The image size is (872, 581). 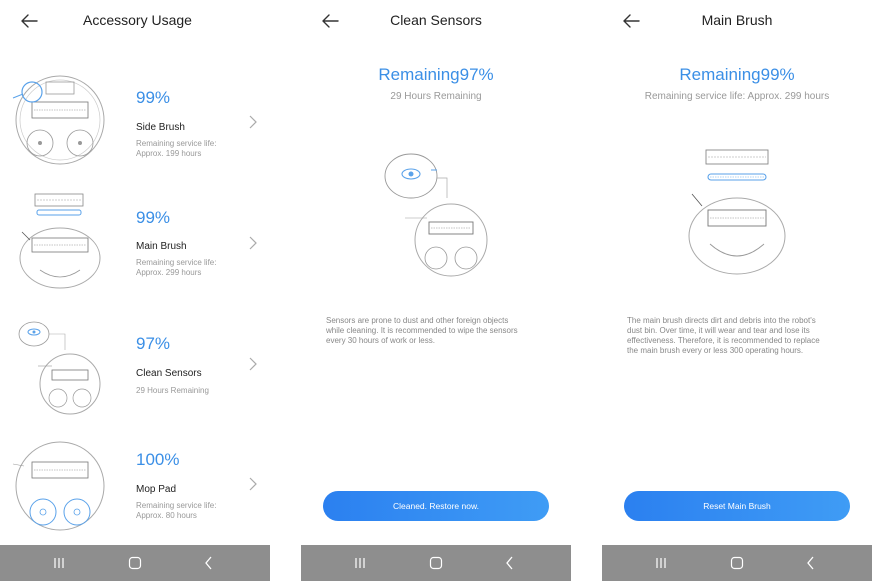 I want to click on main-brush-name: Main Brush, so click(x=161, y=246).